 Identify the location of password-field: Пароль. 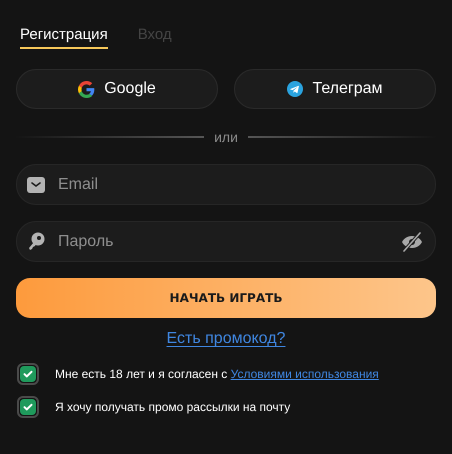
(226, 241).